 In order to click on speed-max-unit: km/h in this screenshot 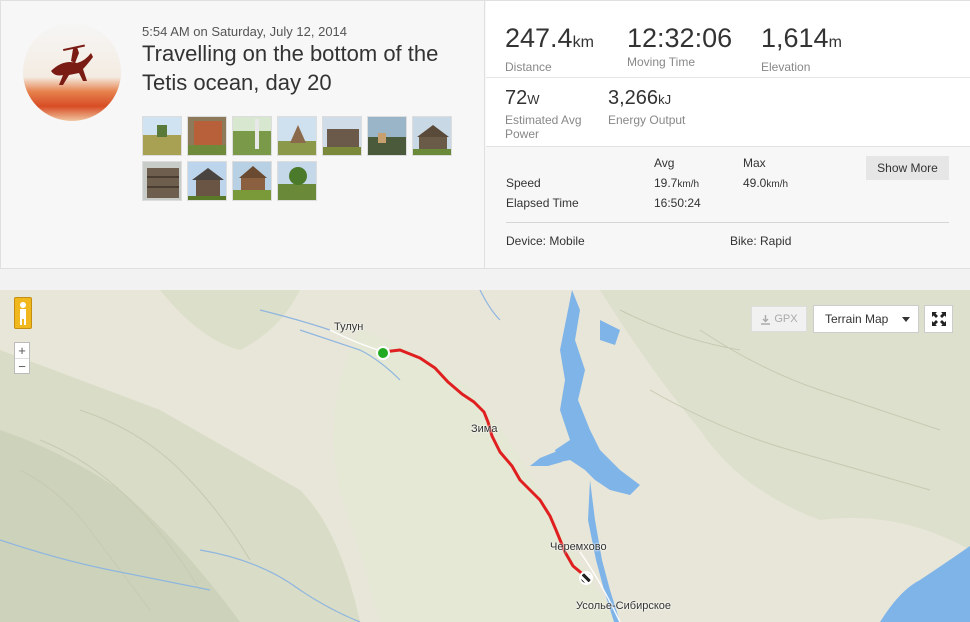, I will do `click(777, 184)`.